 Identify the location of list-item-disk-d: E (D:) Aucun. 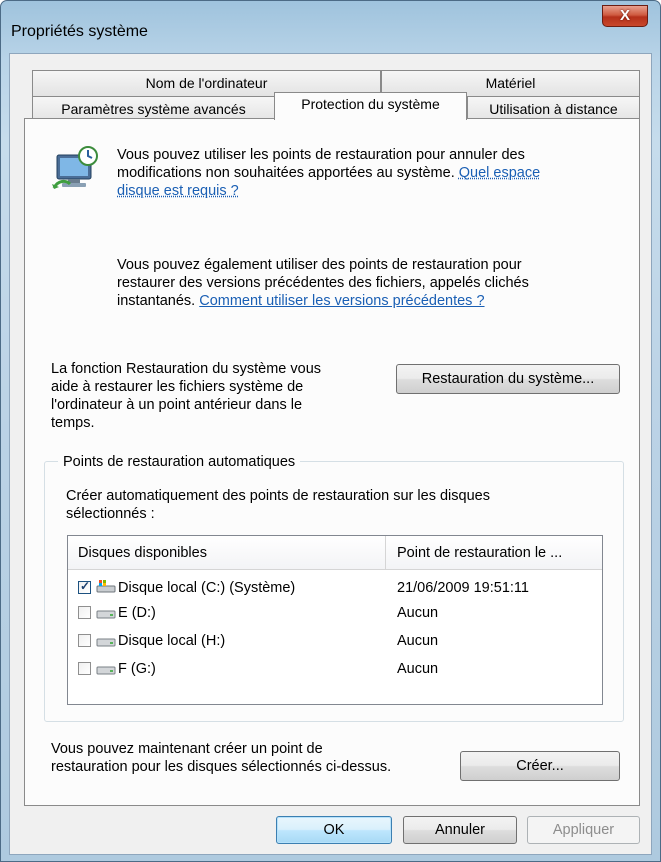
(335, 613).